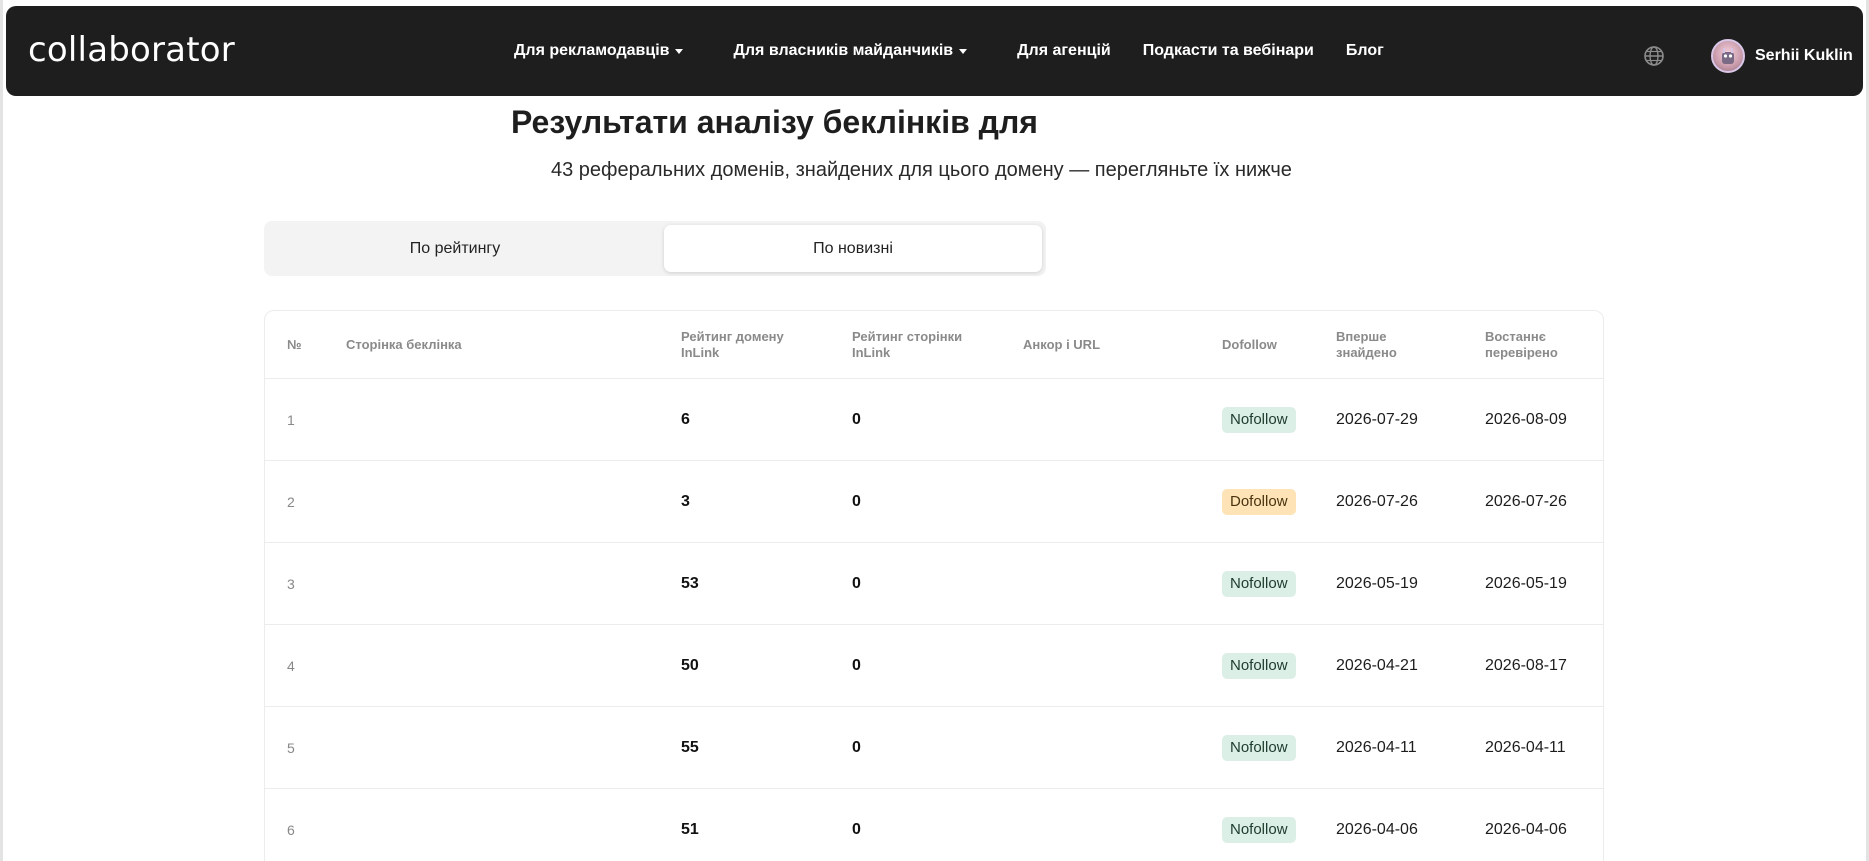 The image size is (1869, 861). I want to click on table-row: 3 53 0 Nofollow 2026-05-19 2026-05-19, so click(934, 584).